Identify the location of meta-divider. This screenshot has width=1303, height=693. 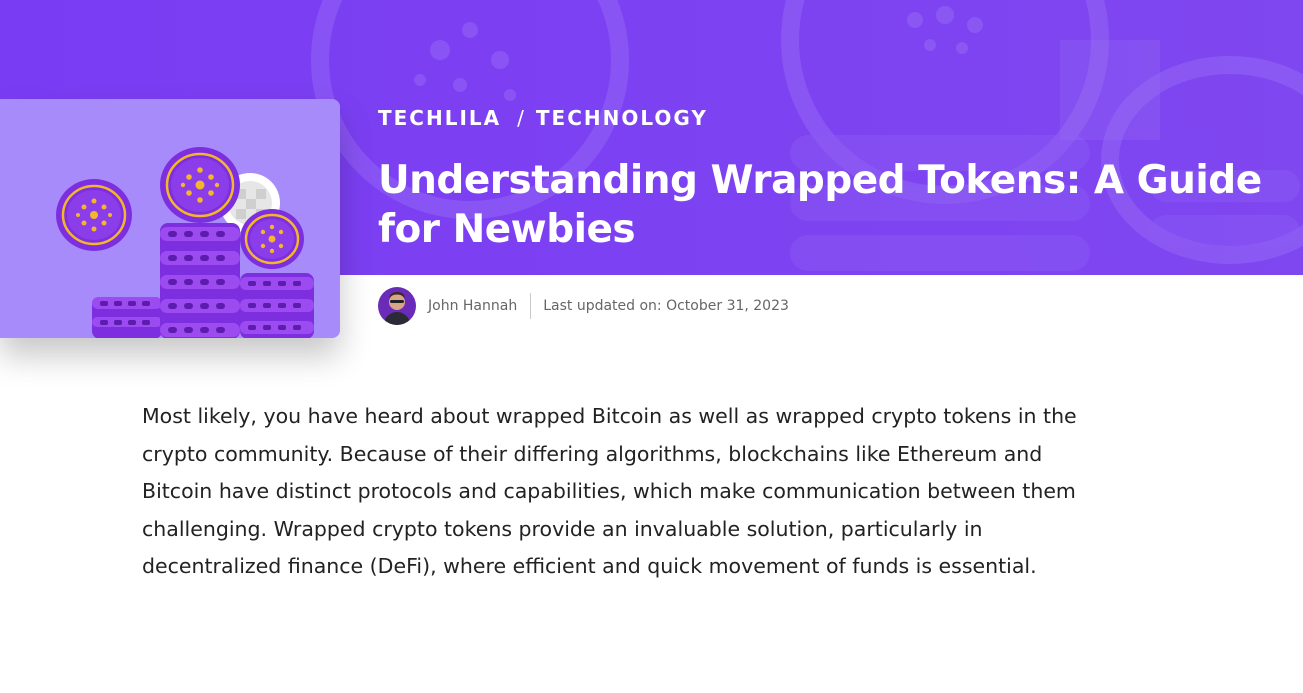
(531, 306).